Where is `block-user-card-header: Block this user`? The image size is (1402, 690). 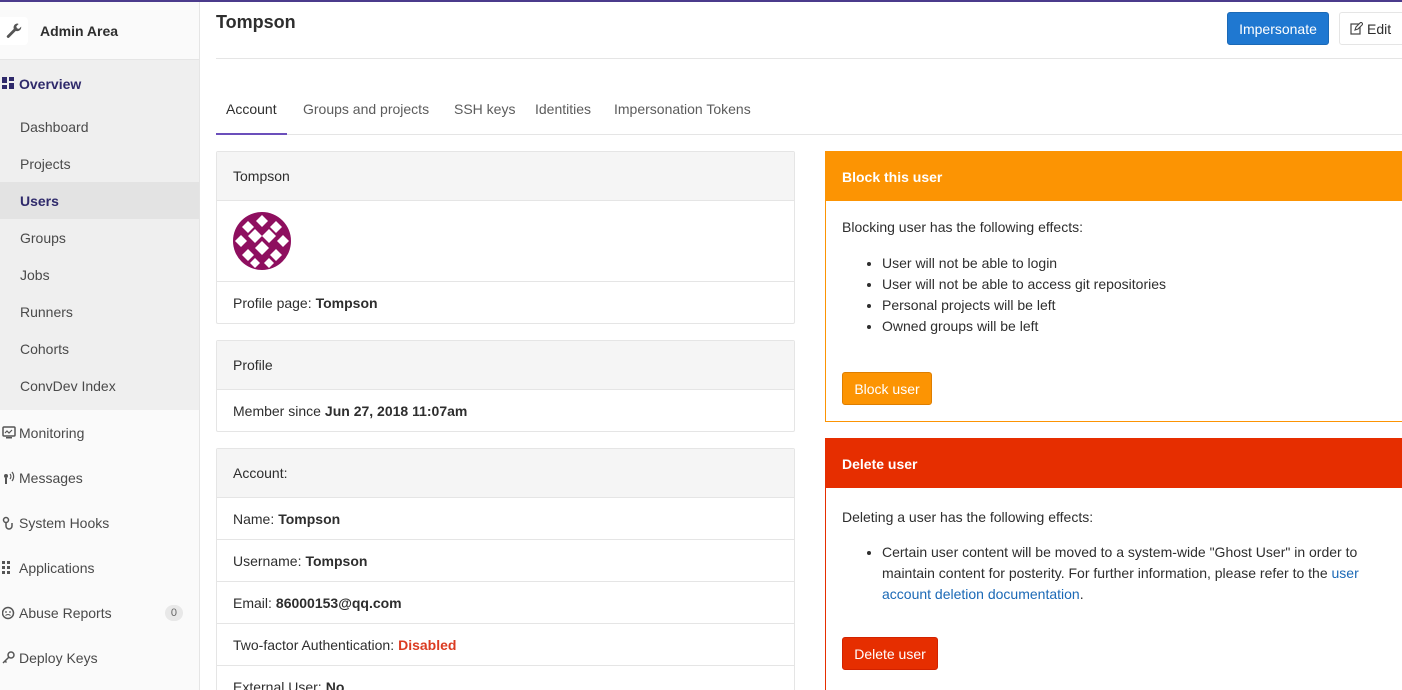
block-user-card-header: Block this user is located at coordinates (1114, 176).